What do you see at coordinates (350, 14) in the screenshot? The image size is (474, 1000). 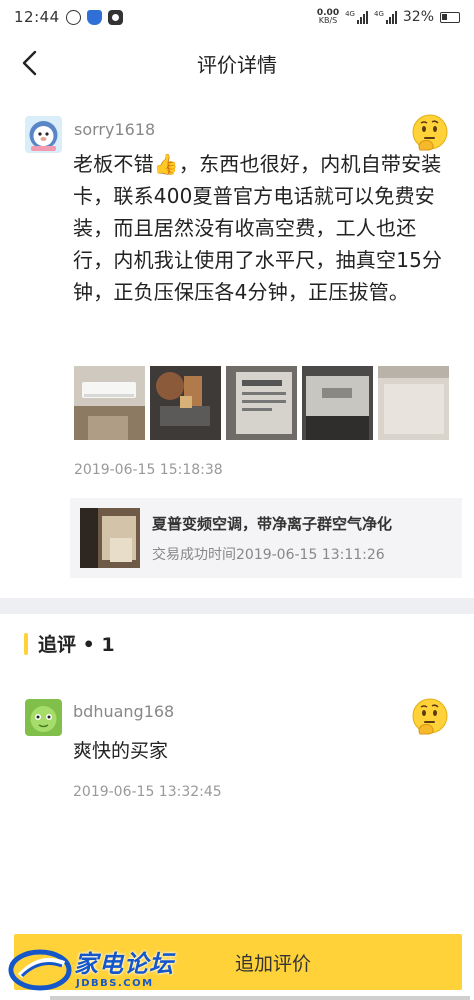 I see `signal-tag: 4G` at bounding box center [350, 14].